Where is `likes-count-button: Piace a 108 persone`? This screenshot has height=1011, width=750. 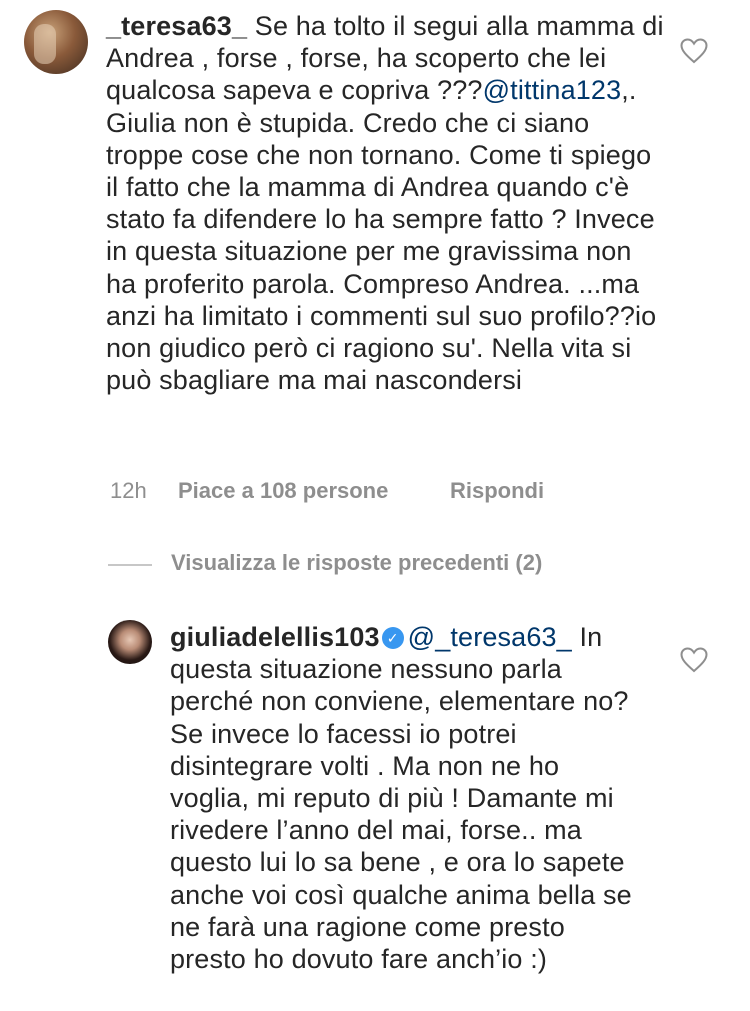 likes-count-button: Piace a 108 persone is located at coordinates (283, 491).